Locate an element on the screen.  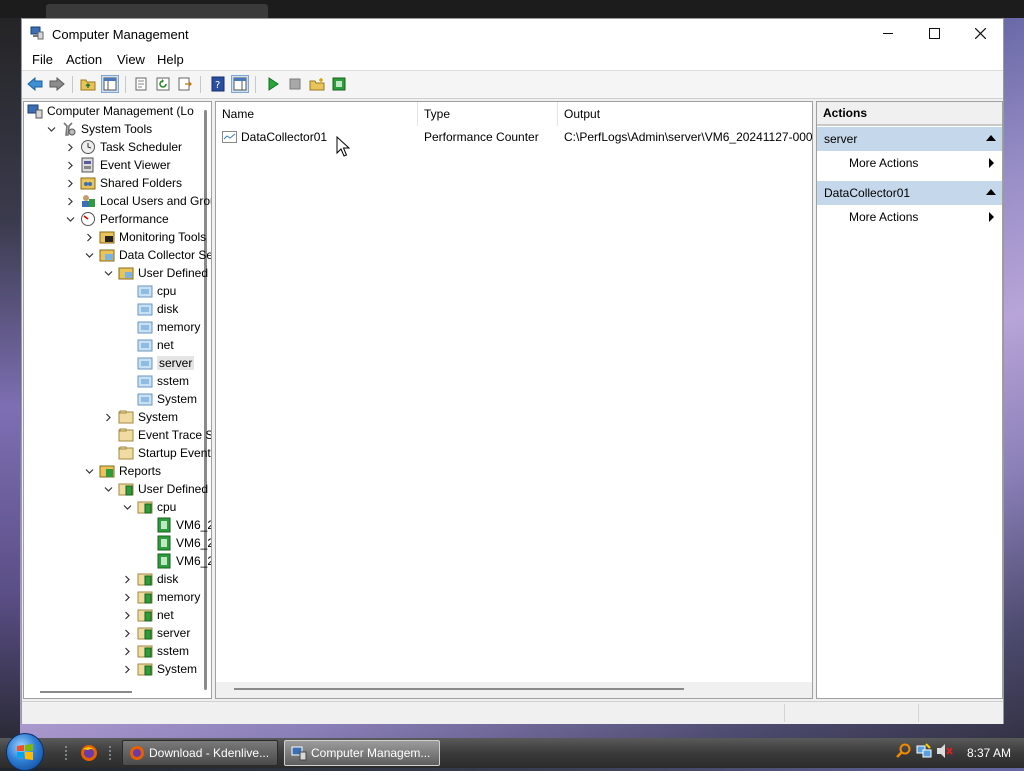
tree-item: Performance is located at coordinates (117, 219).